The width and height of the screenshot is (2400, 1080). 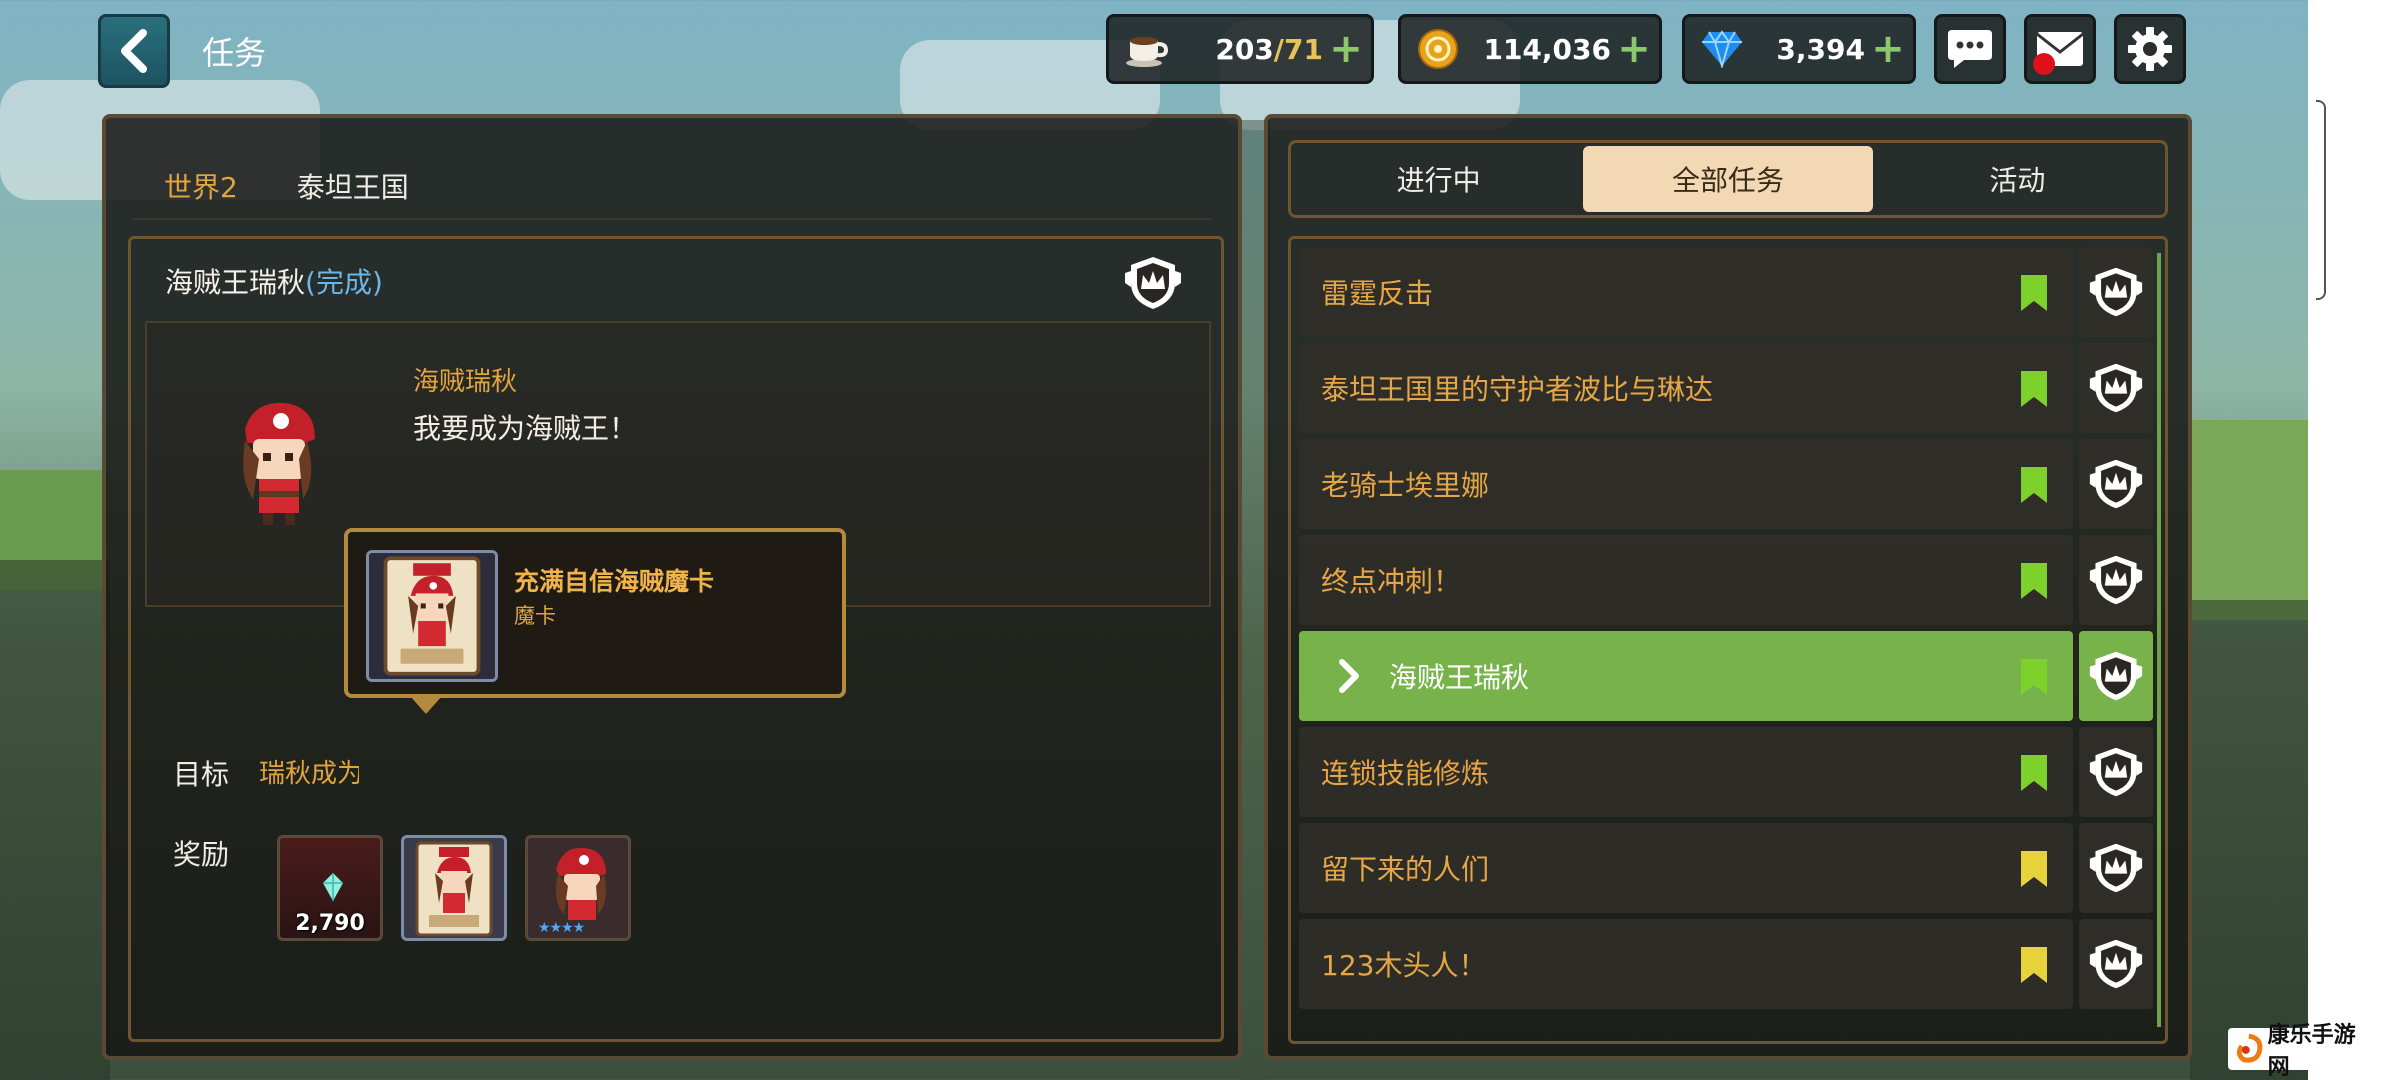 I want to click on edge-handle, so click(x=2321, y=200).